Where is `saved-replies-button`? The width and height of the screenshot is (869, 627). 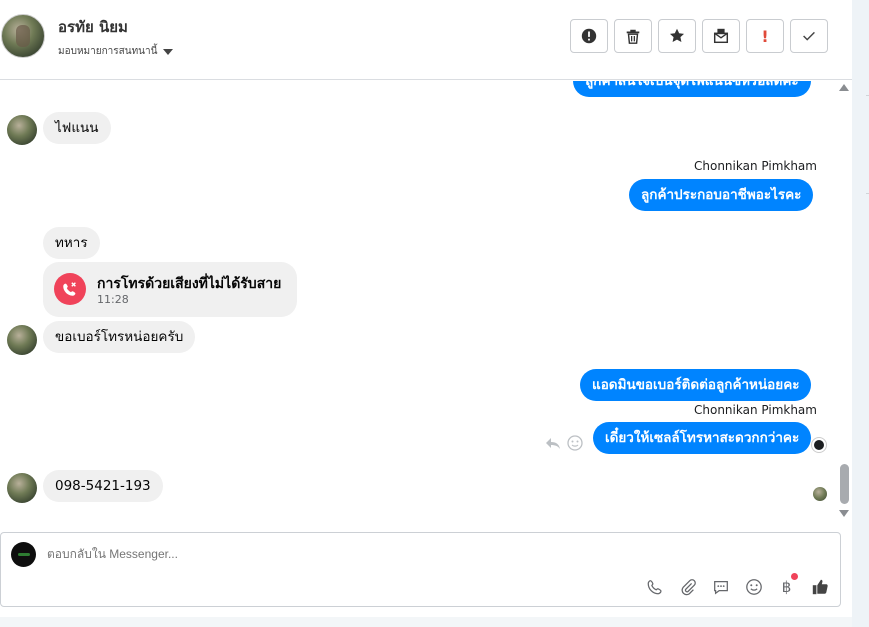 saved-replies-button is located at coordinates (720, 586).